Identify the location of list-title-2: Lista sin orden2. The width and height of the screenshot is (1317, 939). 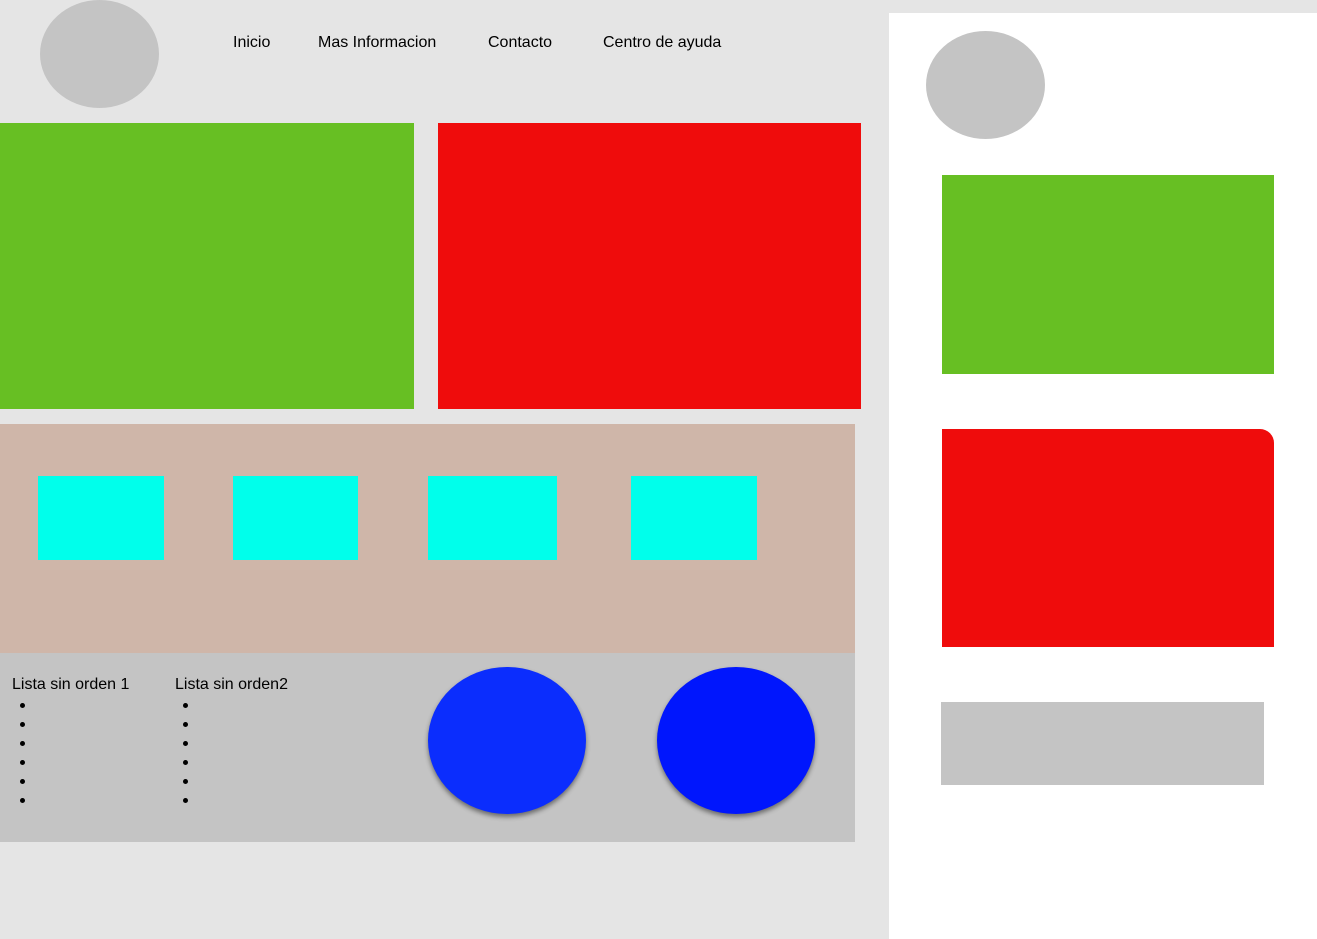
(231, 684).